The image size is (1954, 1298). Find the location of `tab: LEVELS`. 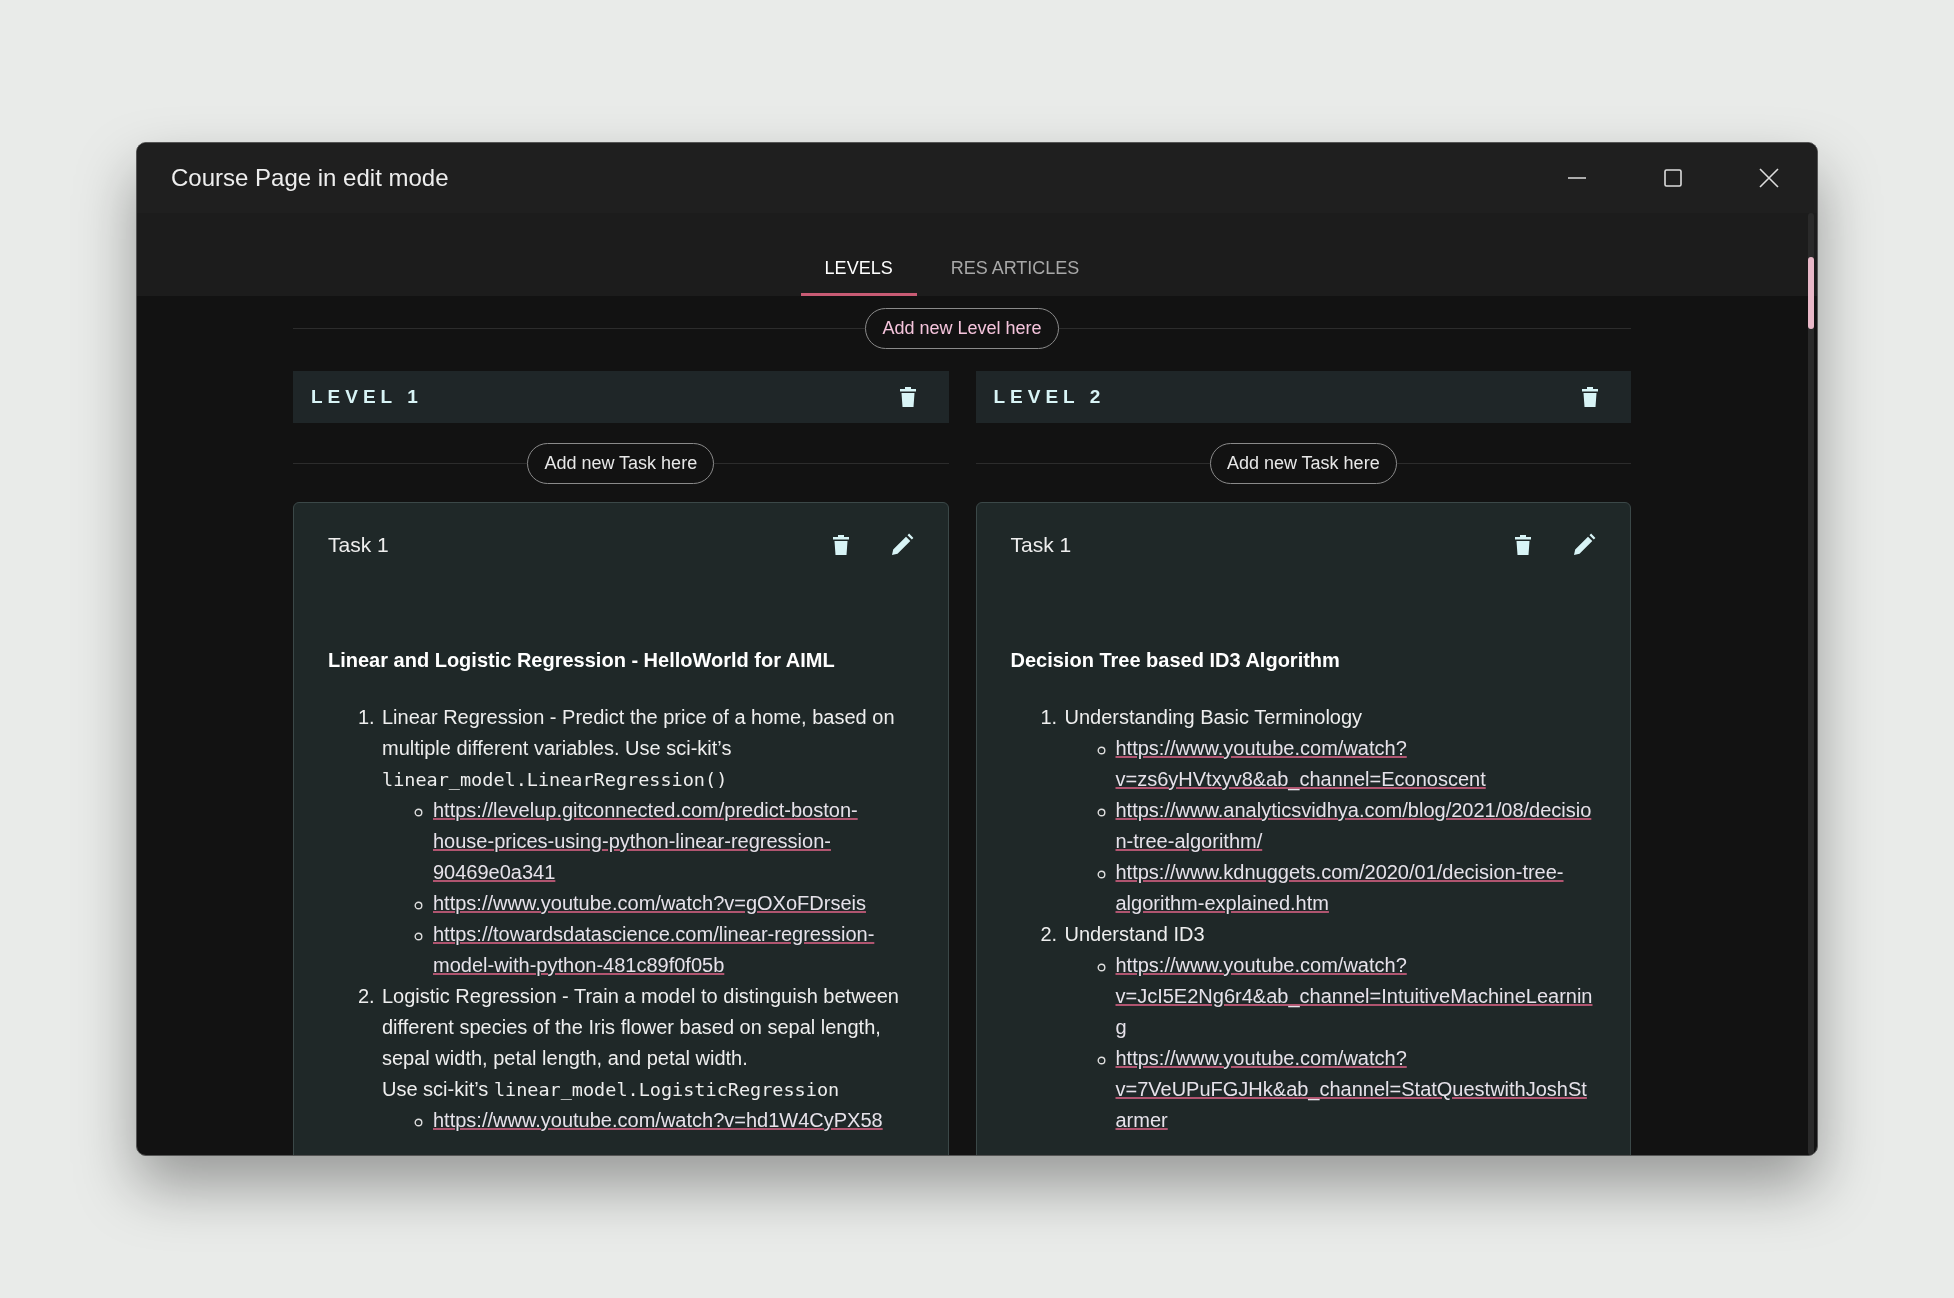

tab: LEVELS is located at coordinates (858, 254).